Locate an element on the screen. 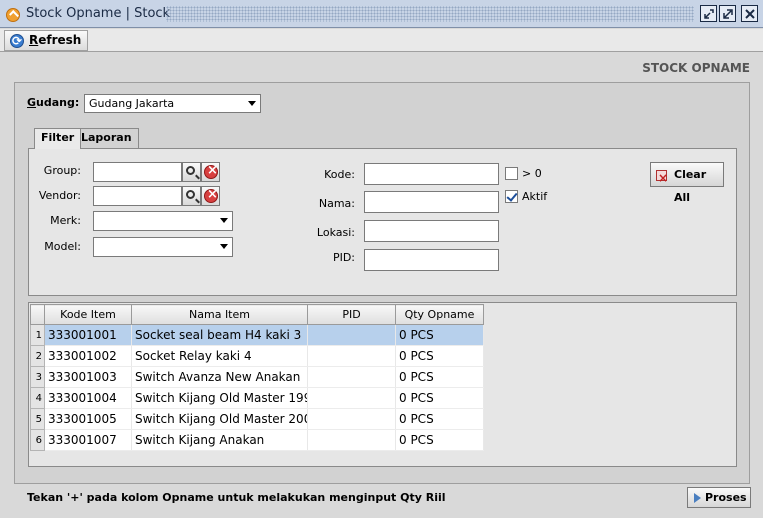 This screenshot has height=518, width=763. close-button is located at coordinates (749, 13).